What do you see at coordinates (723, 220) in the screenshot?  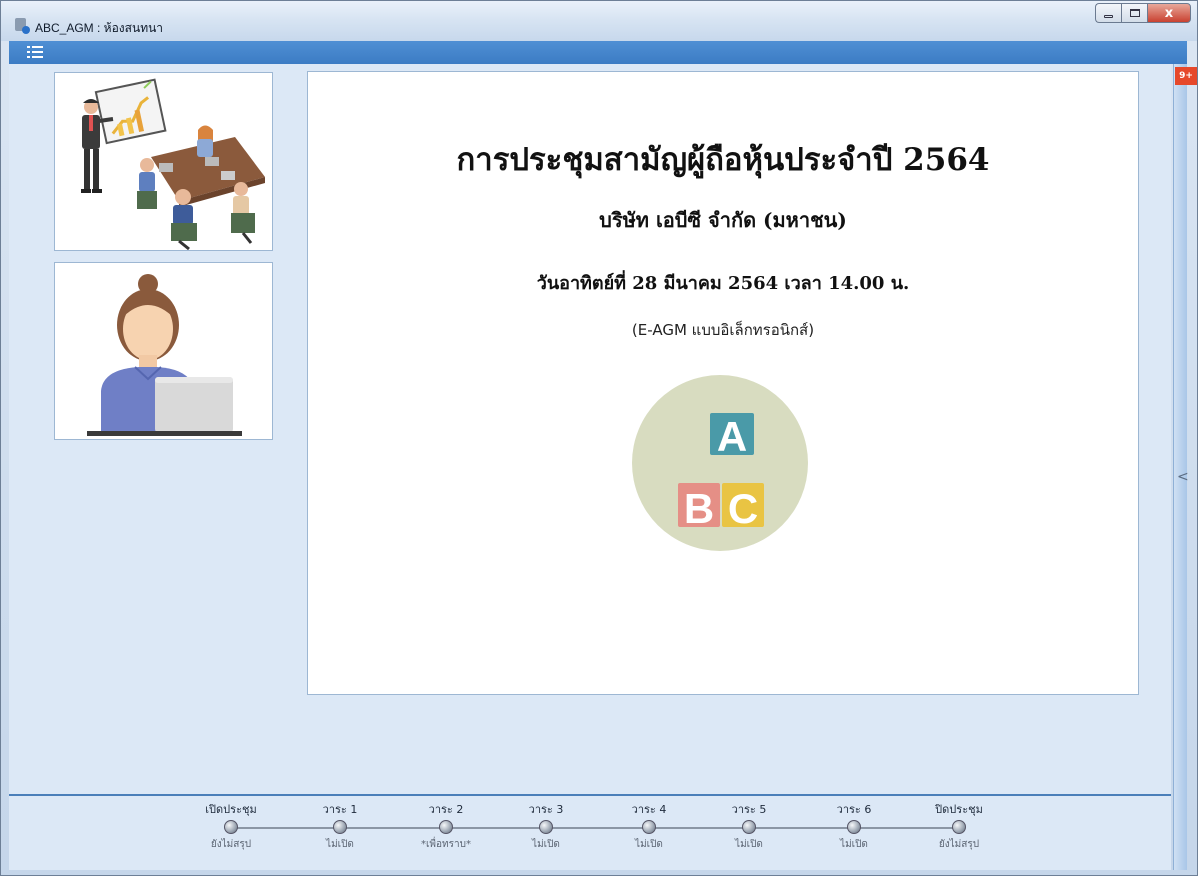 I see `company-name: บริษัท เอบีซี จำกัด (มหาชน)` at bounding box center [723, 220].